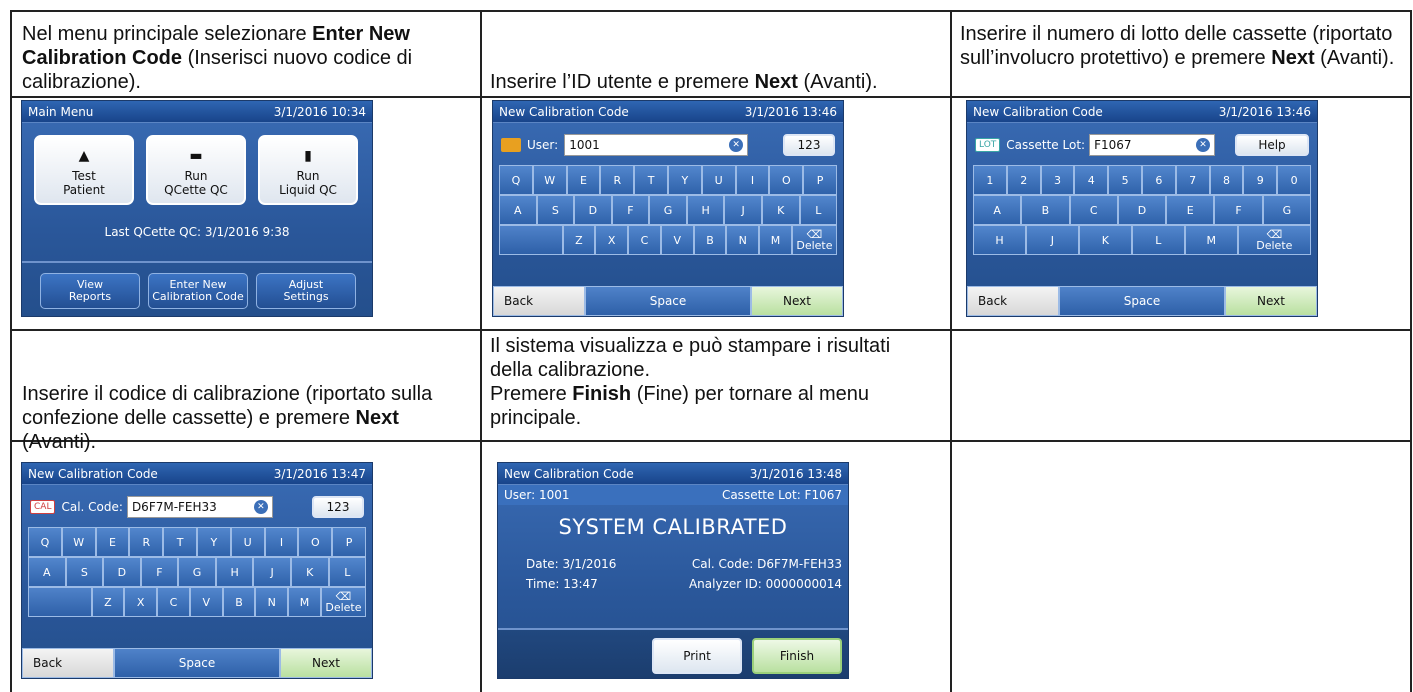 The image size is (1413, 692). What do you see at coordinates (1057, 180) in the screenshot?
I see `key-3: 3` at bounding box center [1057, 180].